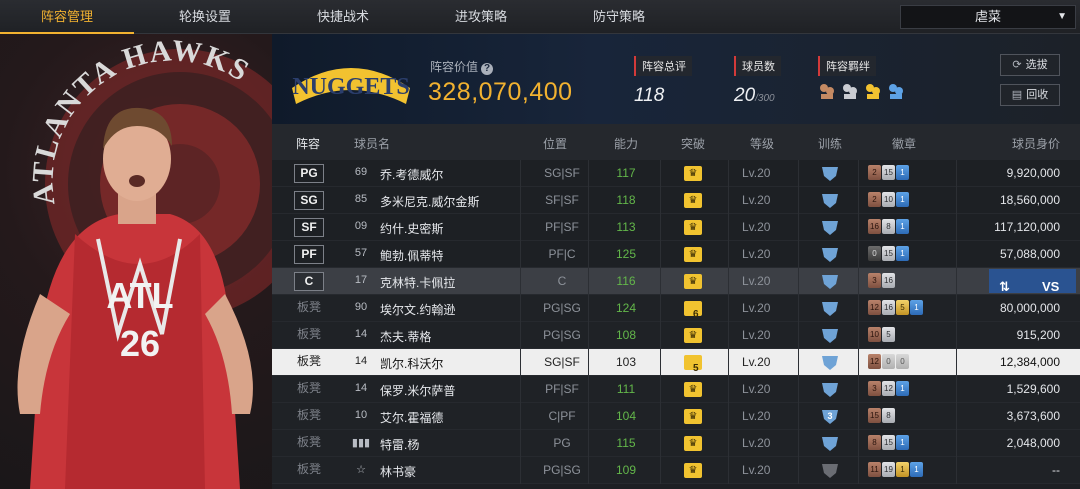 The image size is (1080, 489). What do you see at coordinates (881, 280) in the screenshot?
I see `row-badges: 3 16` at bounding box center [881, 280].